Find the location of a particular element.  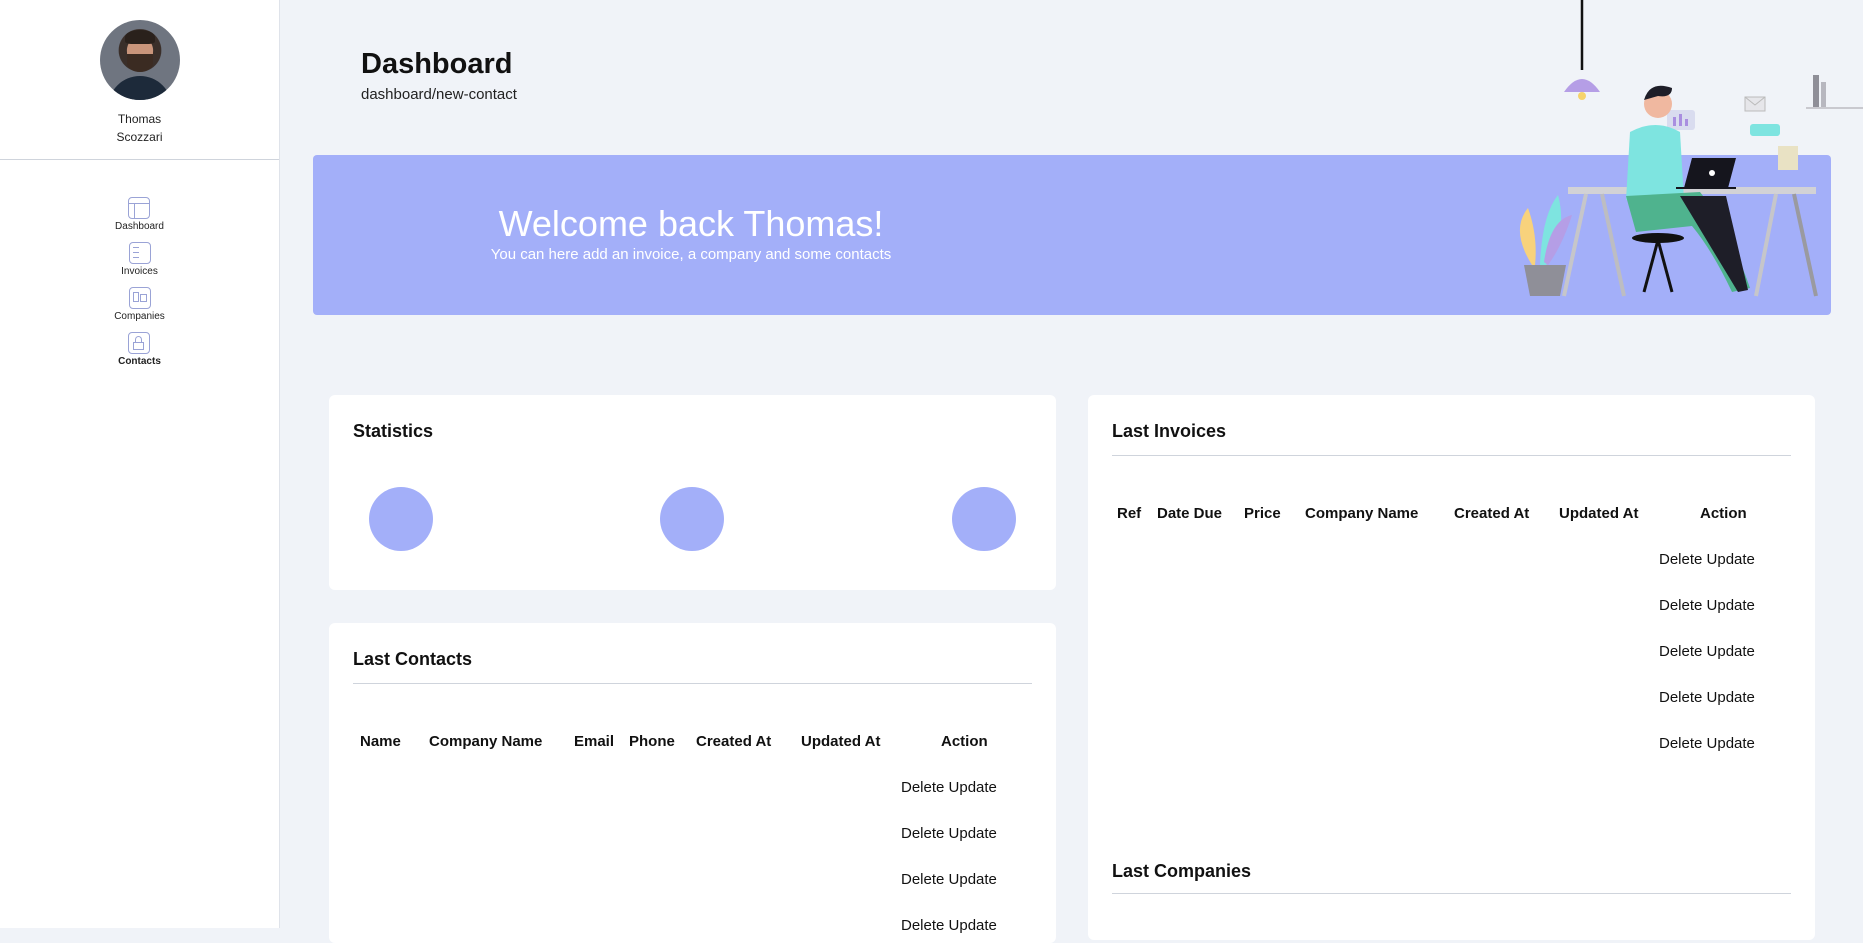

sidebar-nav: Dashboard Invoices Companies Contacts is located at coordinates (139, 287).